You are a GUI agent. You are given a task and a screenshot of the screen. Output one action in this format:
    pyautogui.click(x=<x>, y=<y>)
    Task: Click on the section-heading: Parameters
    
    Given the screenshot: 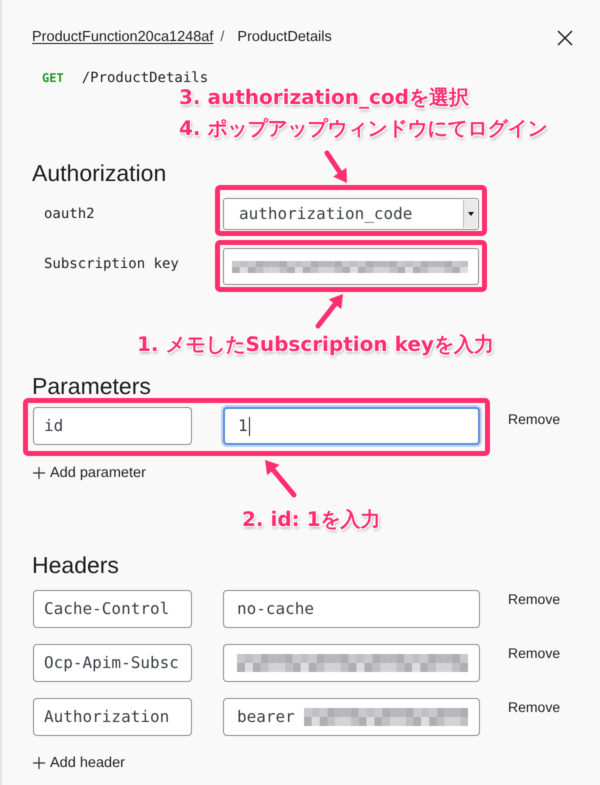 What is the action you would take?
    pyautogui.click(x=91, y=386)
    